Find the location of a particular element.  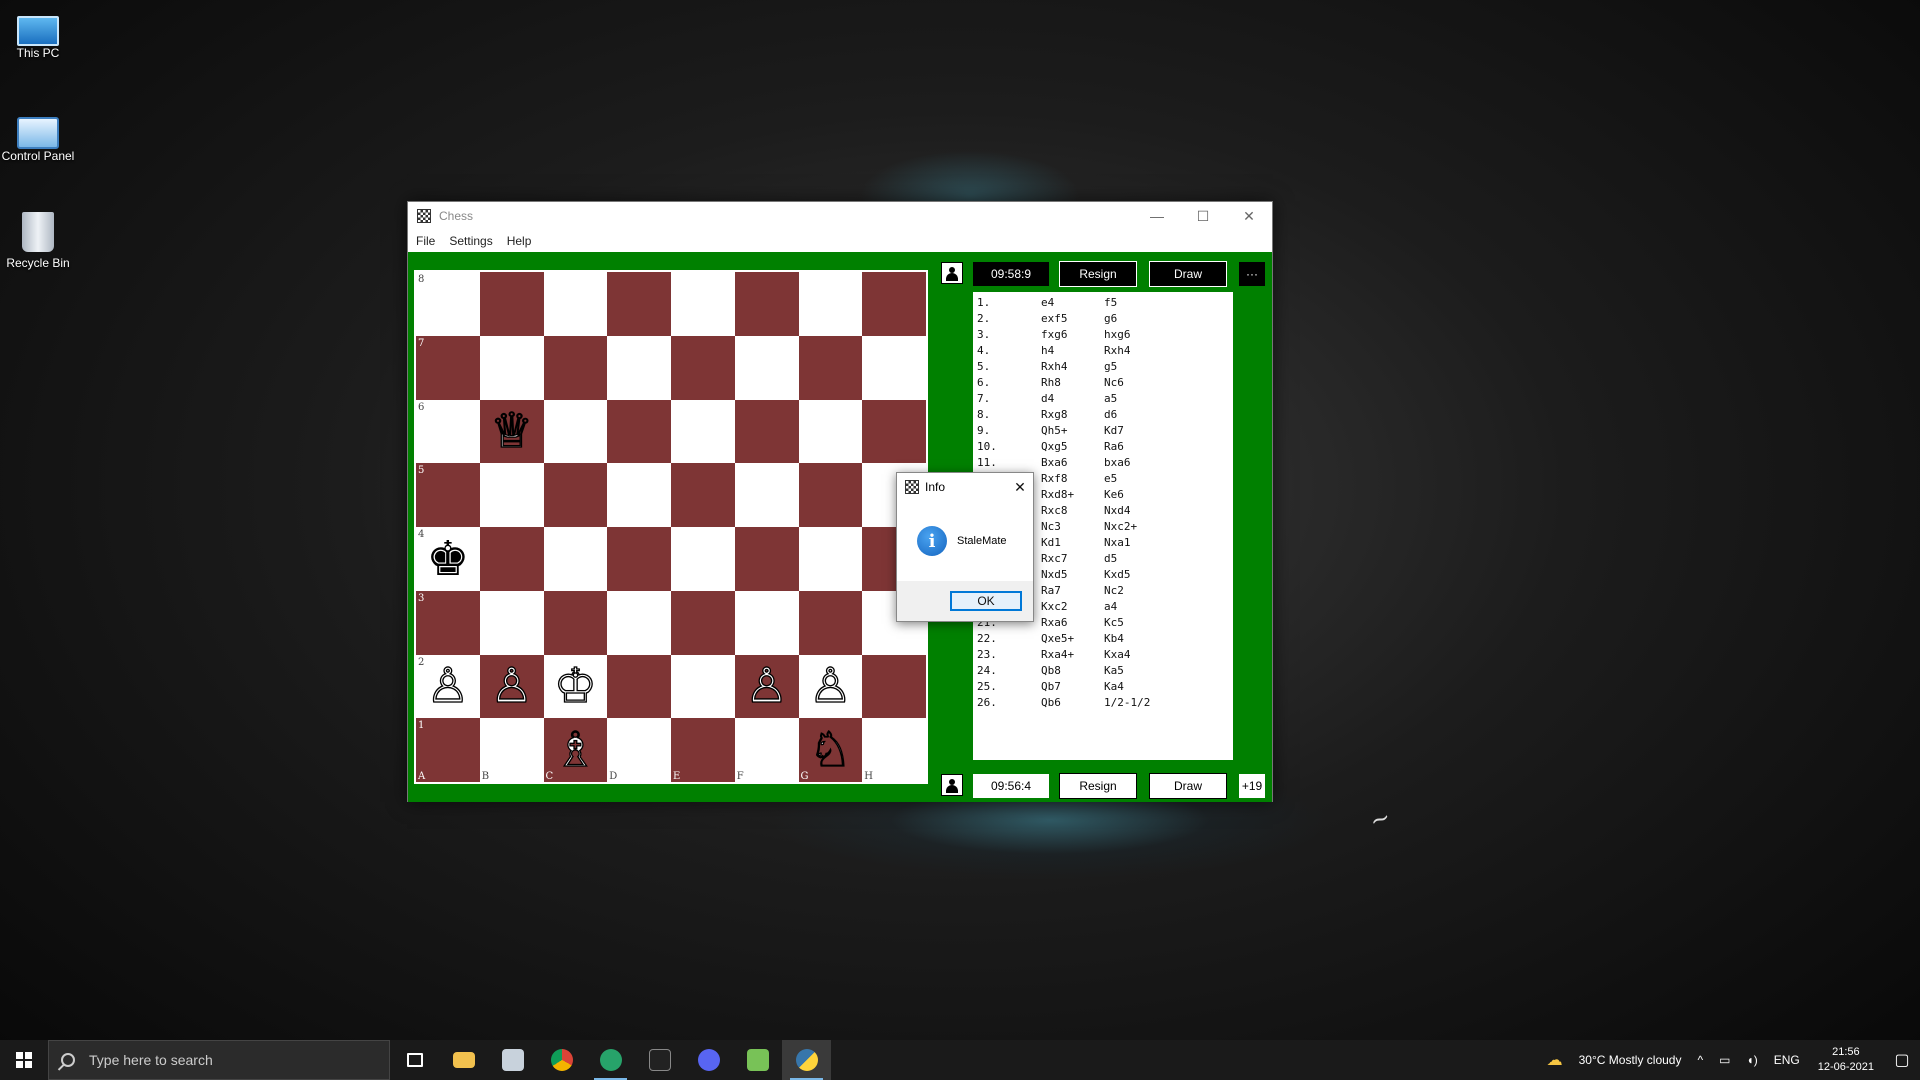

square-f1: F is located at coordinates (766, 750).